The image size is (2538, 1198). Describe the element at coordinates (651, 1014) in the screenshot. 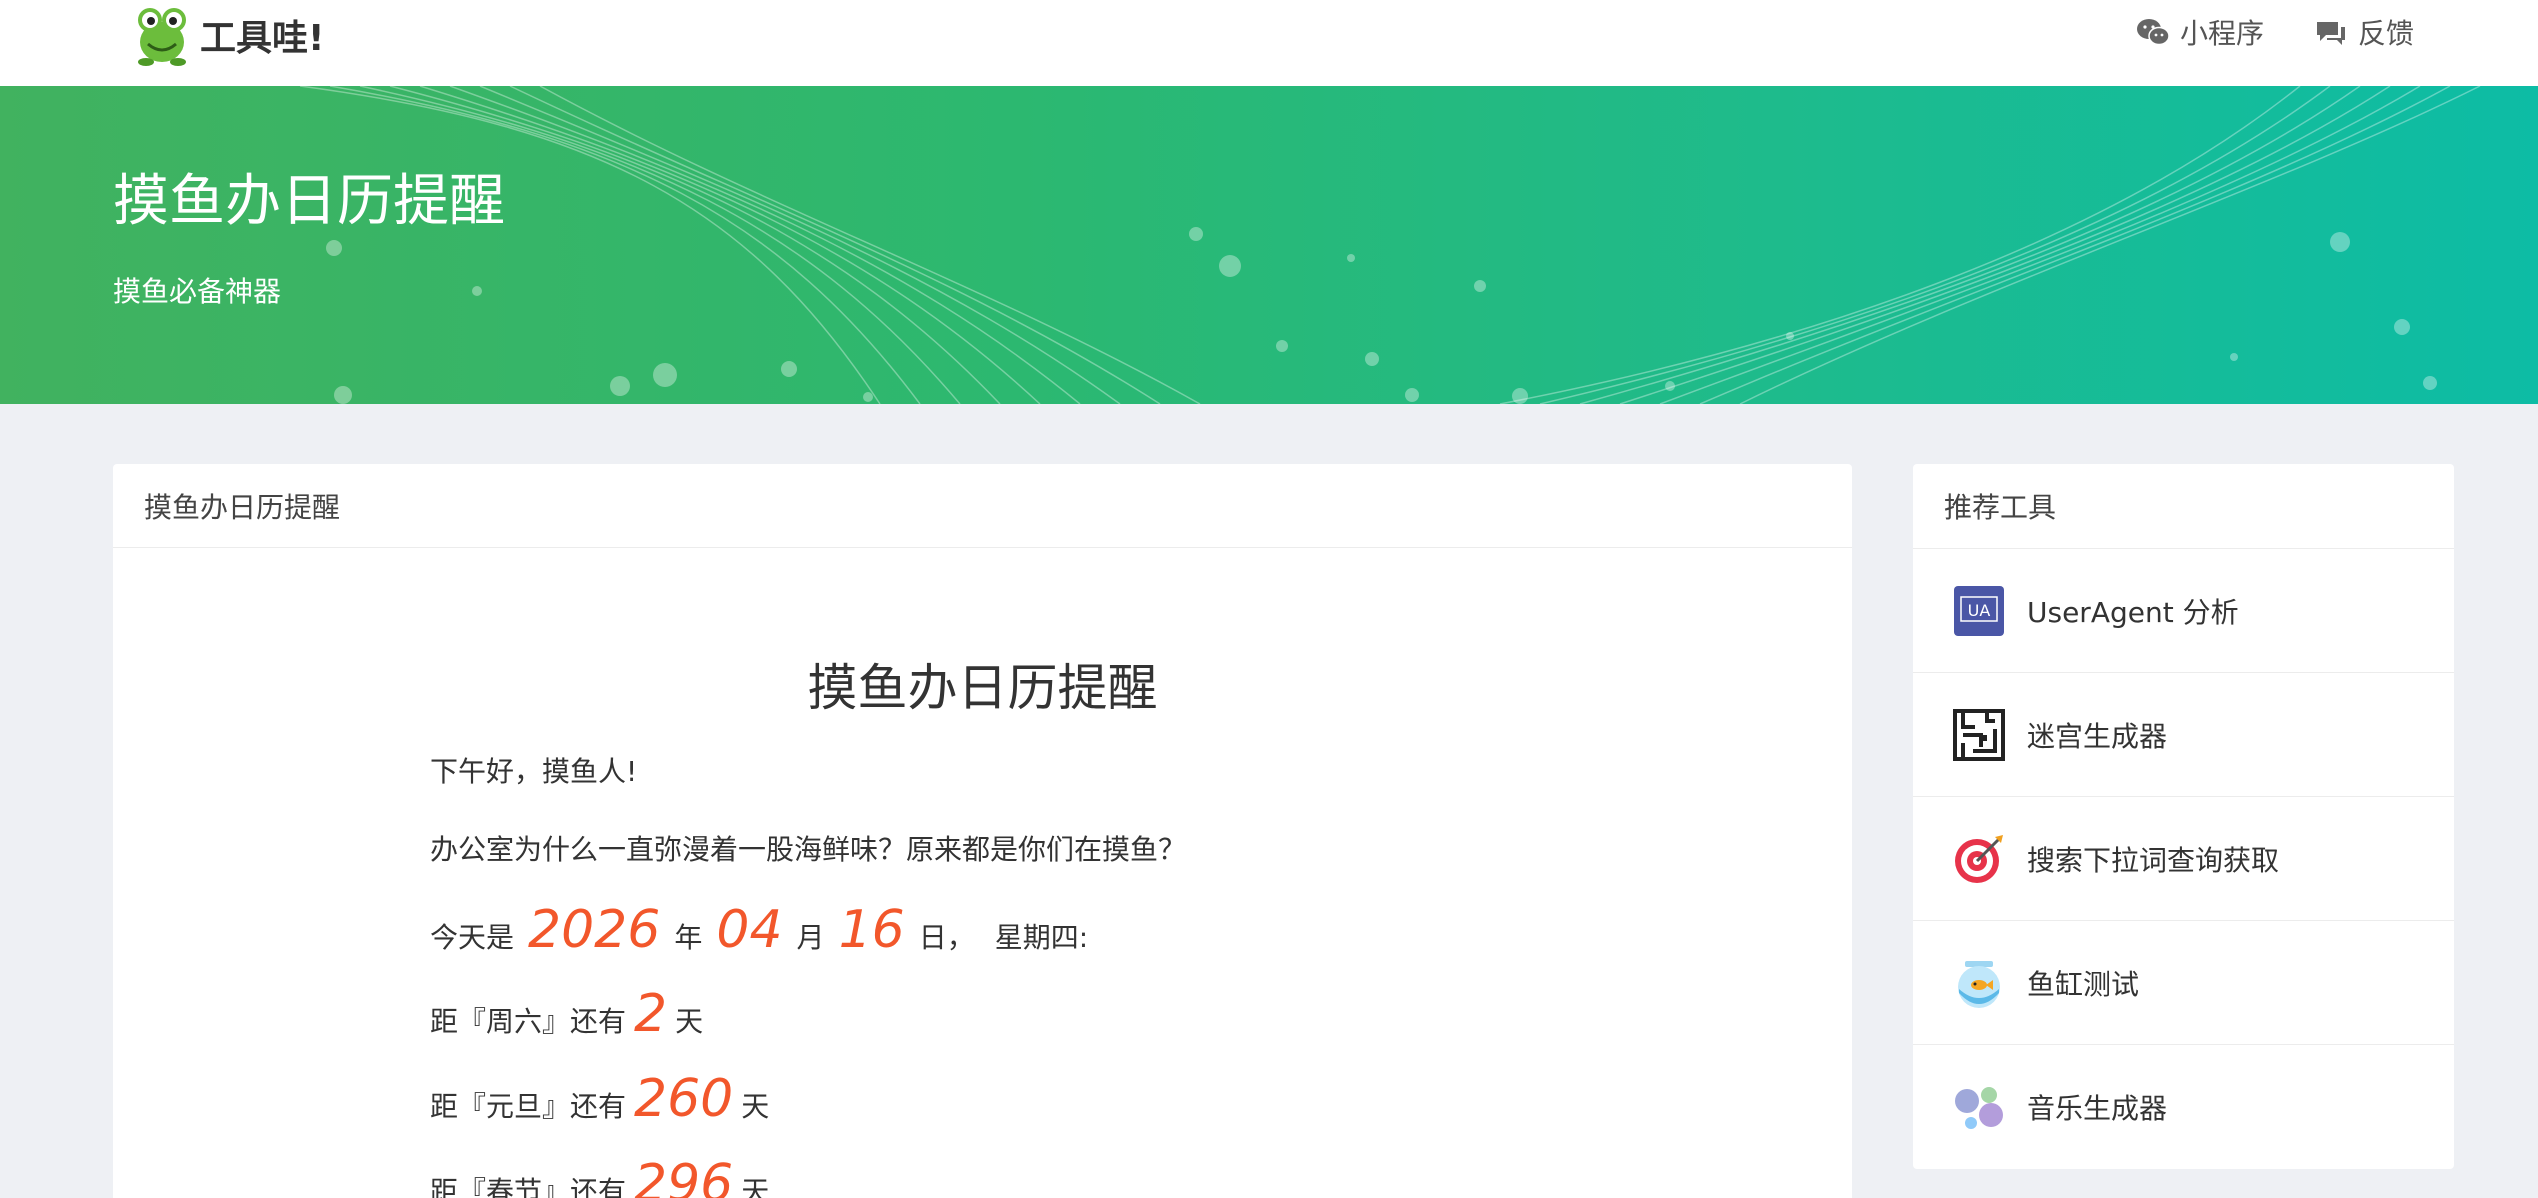

I see `countdown-value: 2` at that location.